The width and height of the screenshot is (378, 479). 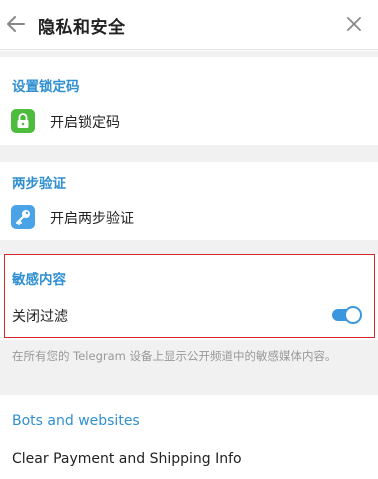 What do you see at coordinates (76, 421) in the screenshot?
I see `section-title-bots: Bots and websites` at bounding box center [76, 421].